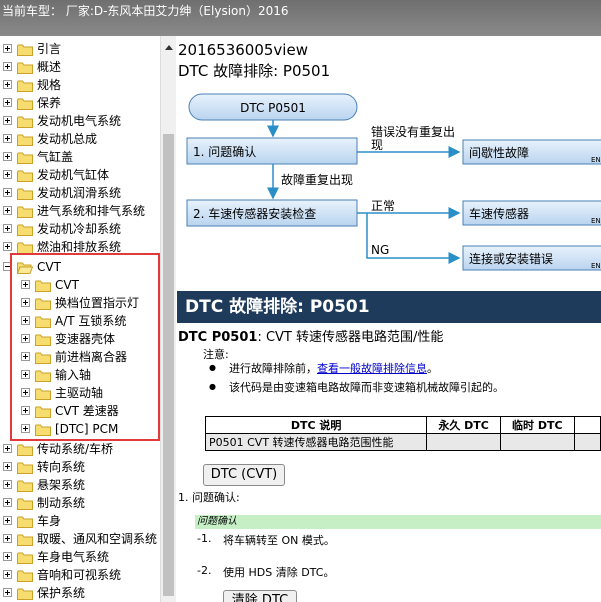 This screenshot has width=601, height=602. Describe the element at coordinates (168, 365) in the screenshot. I see `scroll-thumb` at that location.